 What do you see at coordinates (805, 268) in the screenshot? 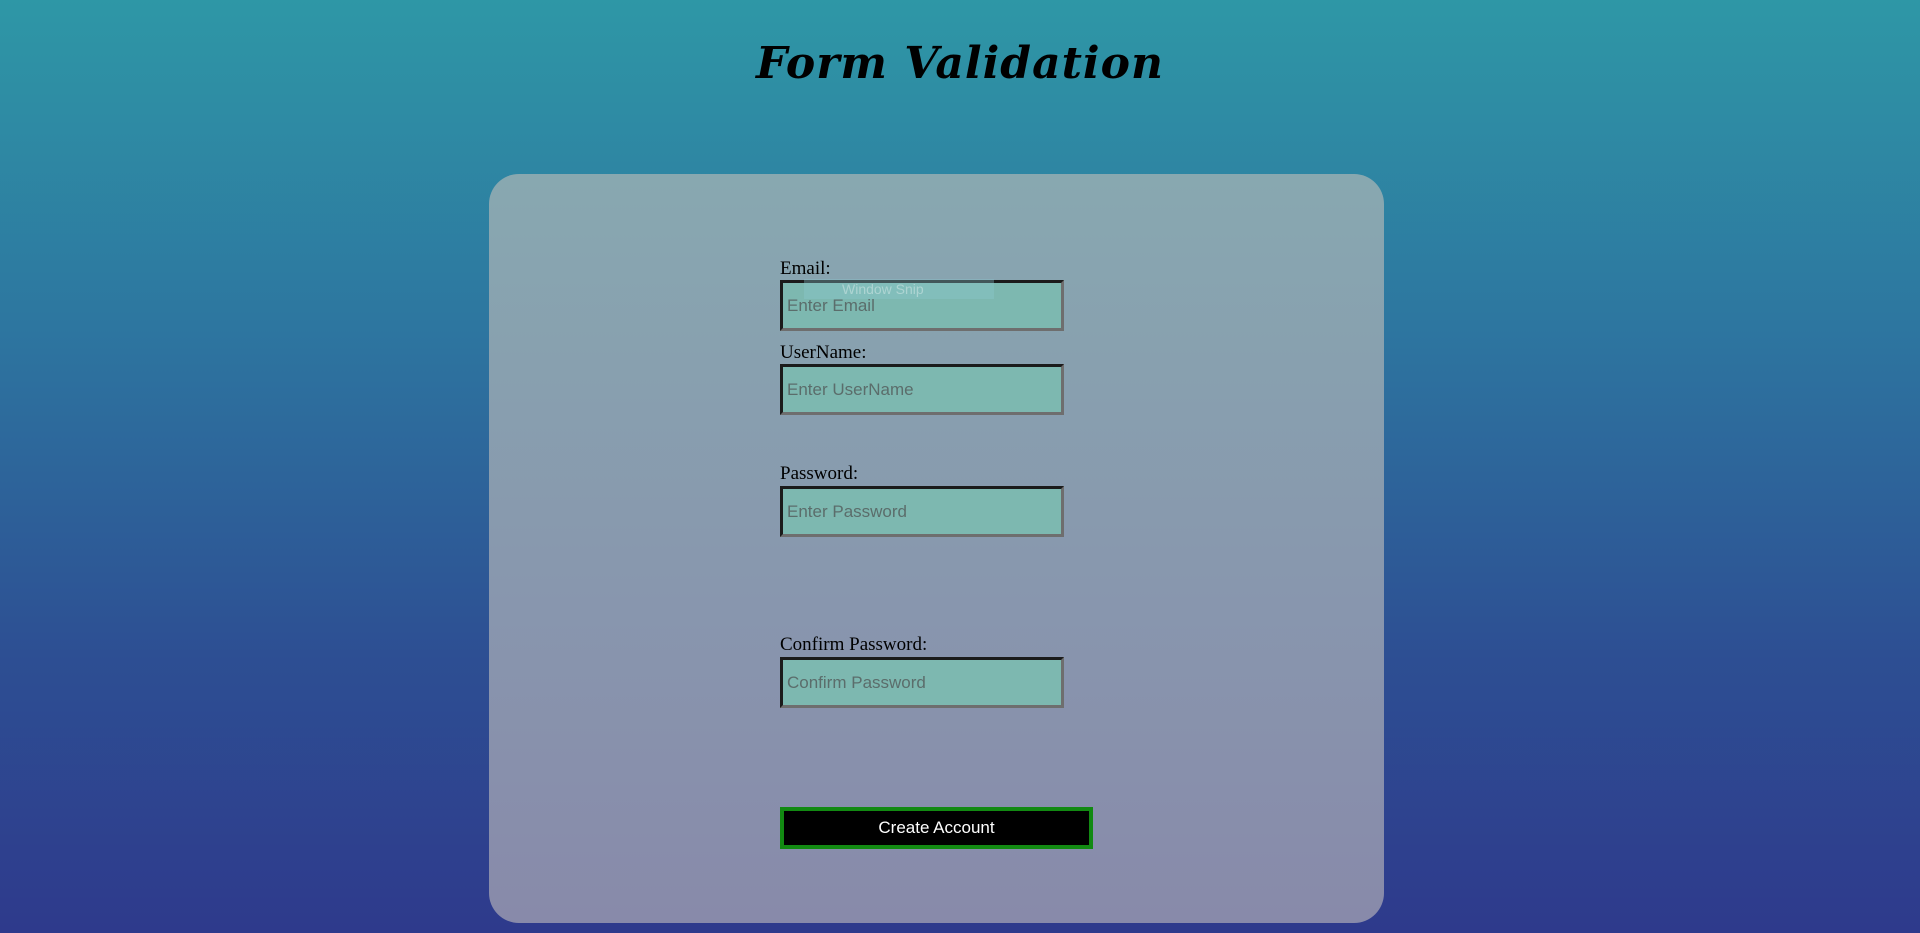
I see `email-label: Email:` at bounding box center [805, 268].